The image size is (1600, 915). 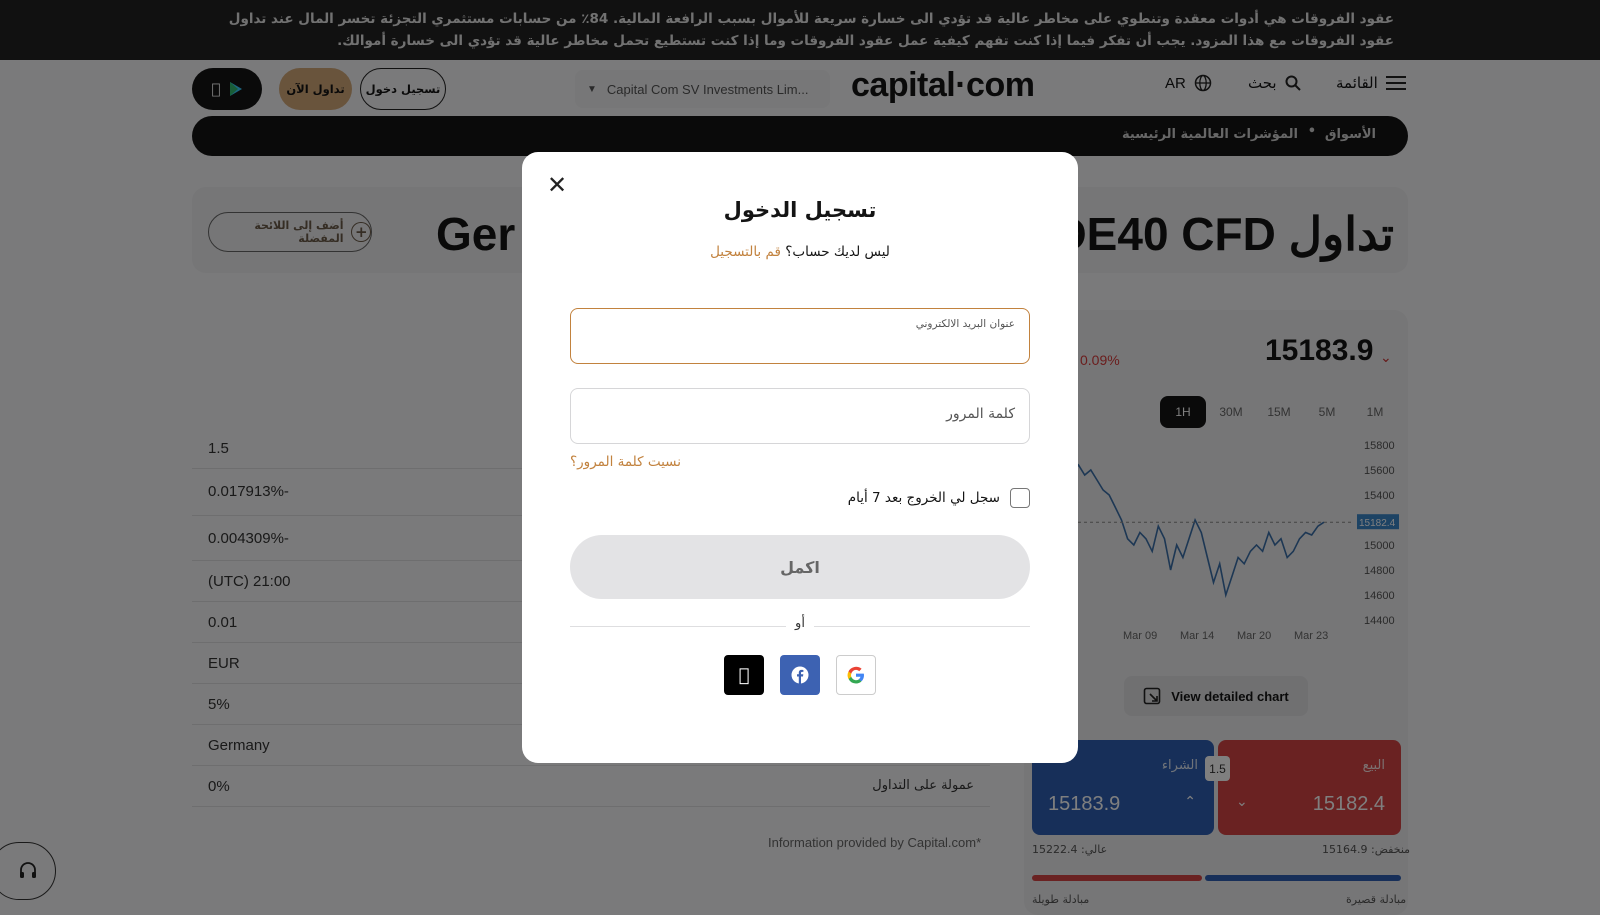 I want to click on remember-me-option: سجل لي الخروج بعد 7 أيام, so click(x=939, y=498).